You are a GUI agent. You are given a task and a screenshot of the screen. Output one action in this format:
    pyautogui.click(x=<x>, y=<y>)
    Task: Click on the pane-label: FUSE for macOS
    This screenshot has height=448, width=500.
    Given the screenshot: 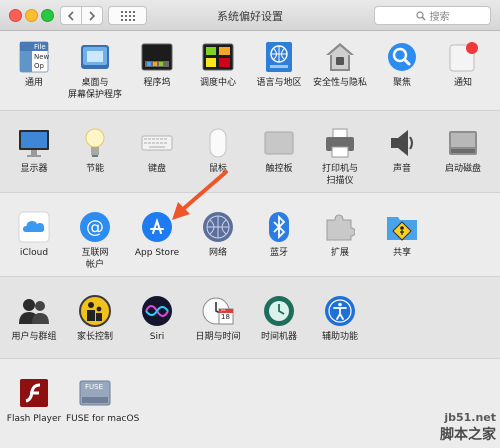 What is the action you would take?
    pyautogui.click(x=103, y=419)
    